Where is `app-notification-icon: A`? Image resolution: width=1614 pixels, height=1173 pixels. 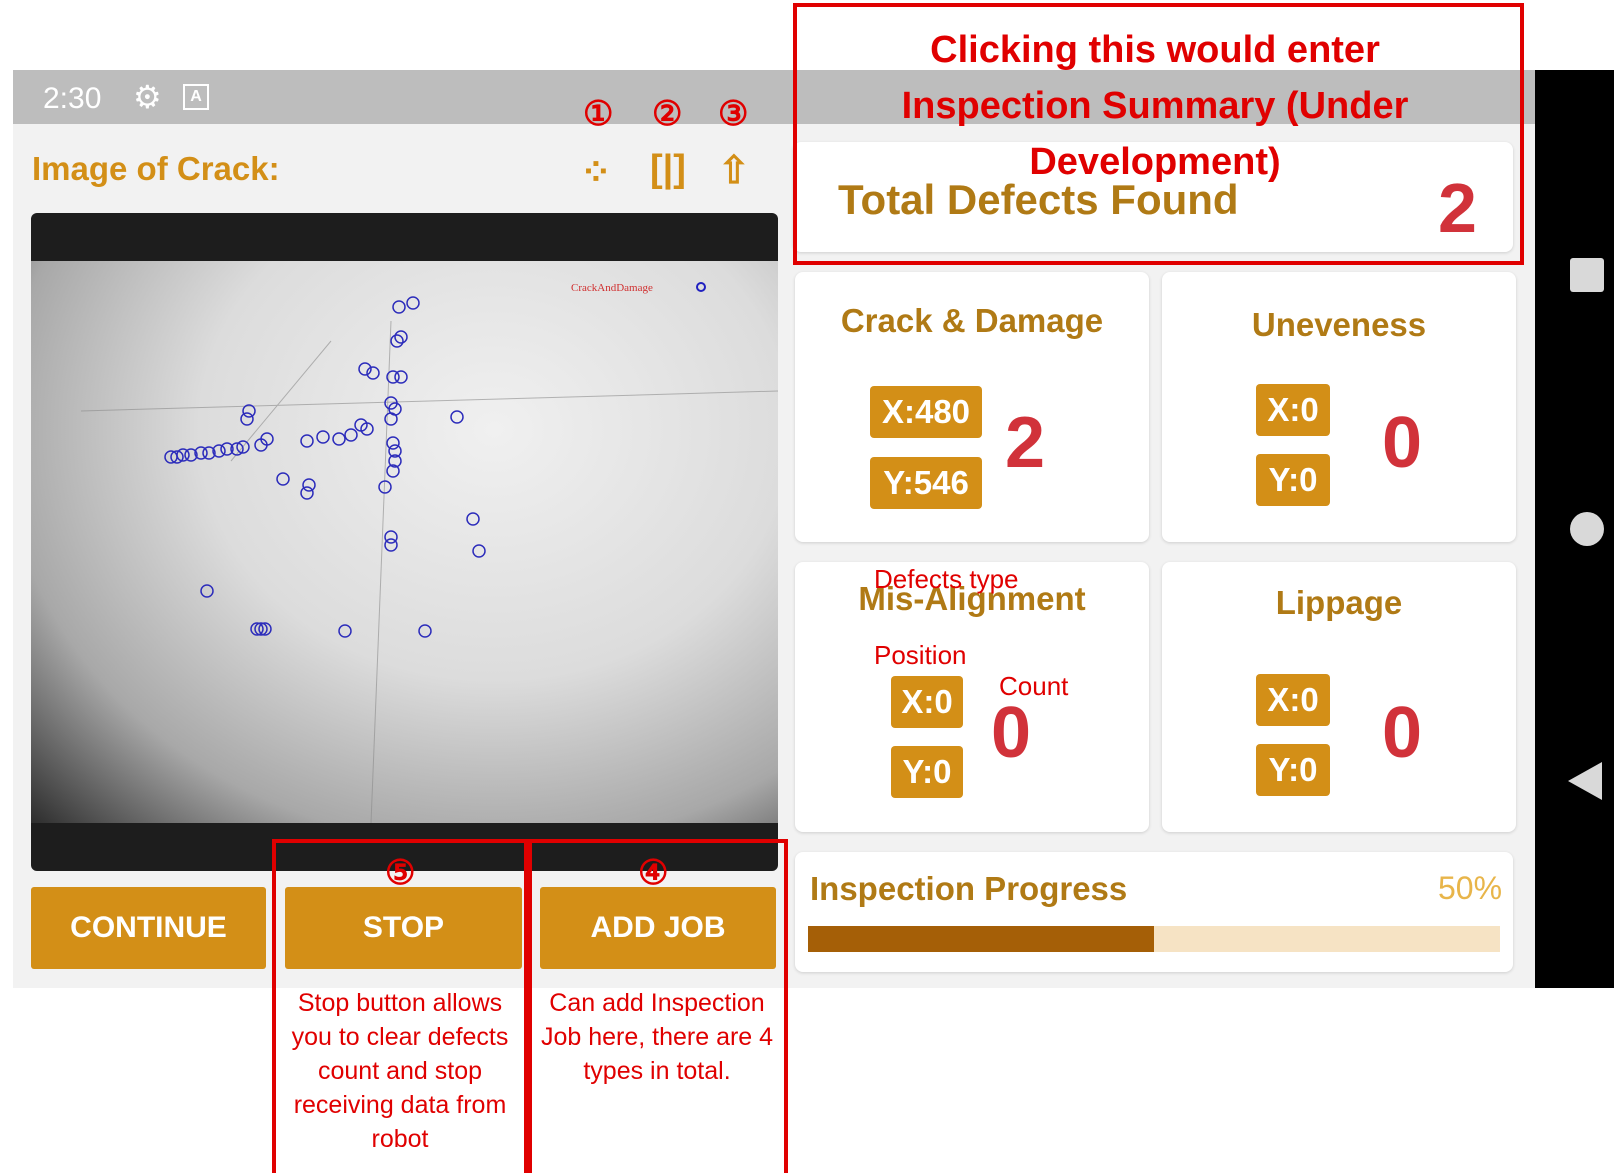 app-notification-icon: A is located at coordinates (196, 97).